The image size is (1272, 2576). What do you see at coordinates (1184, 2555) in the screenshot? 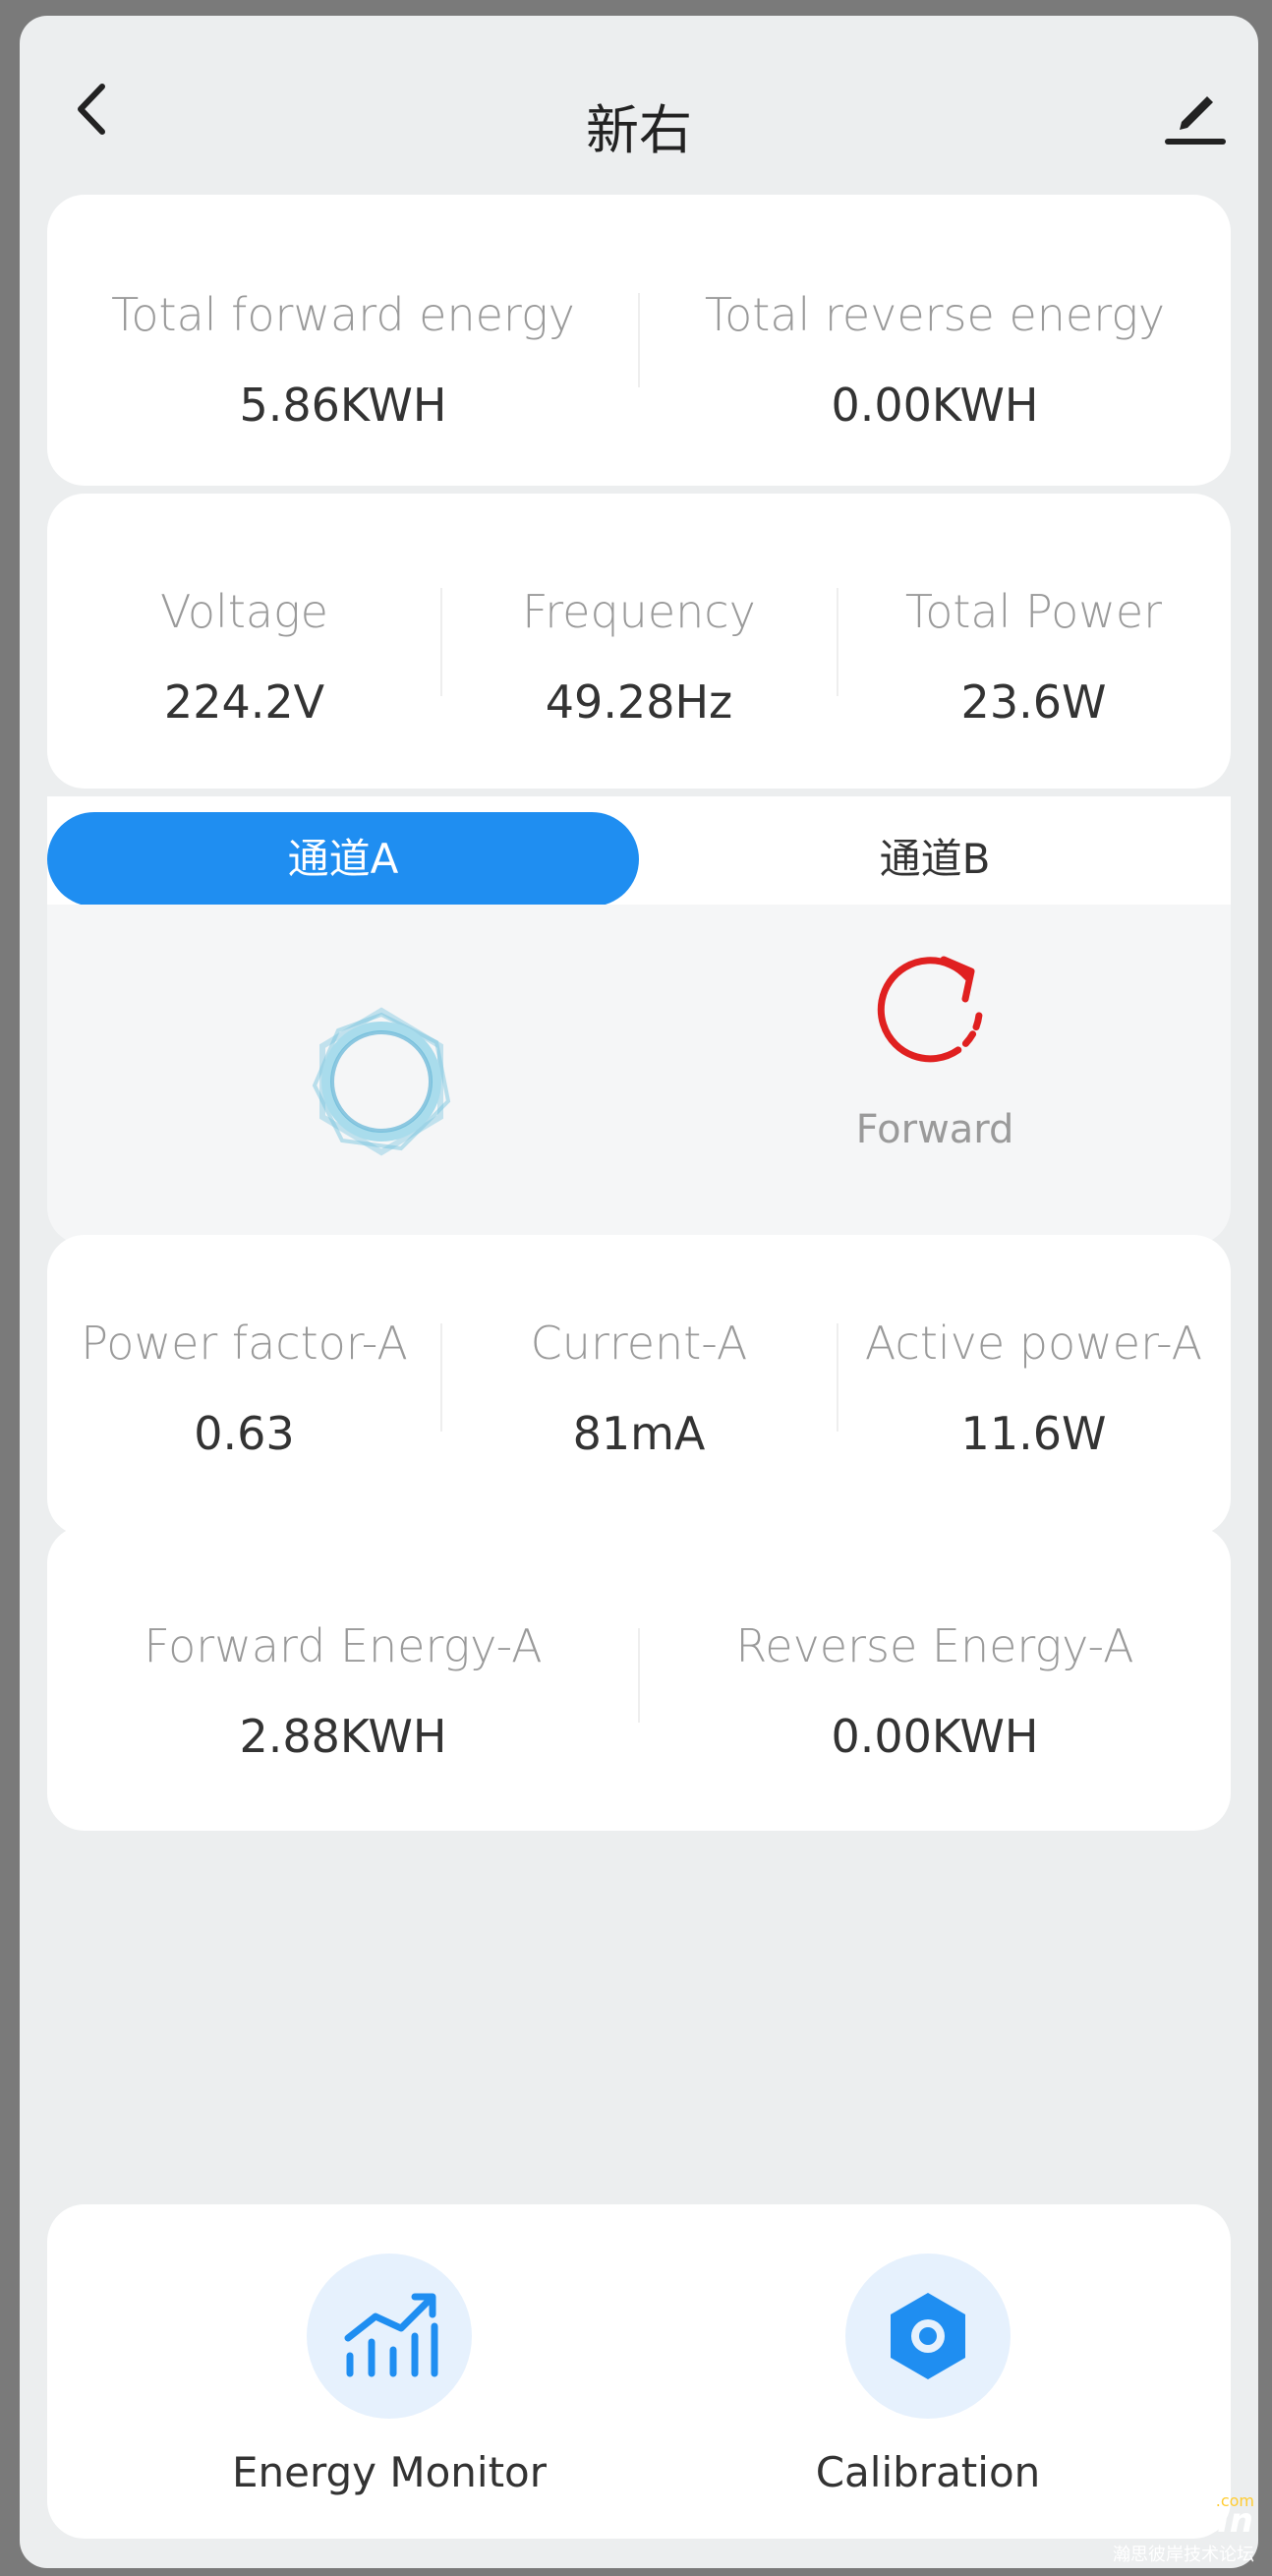
I see `watermark-sub: 瀚思彼岸技术论坛` at bounding box center [1184, 2555].